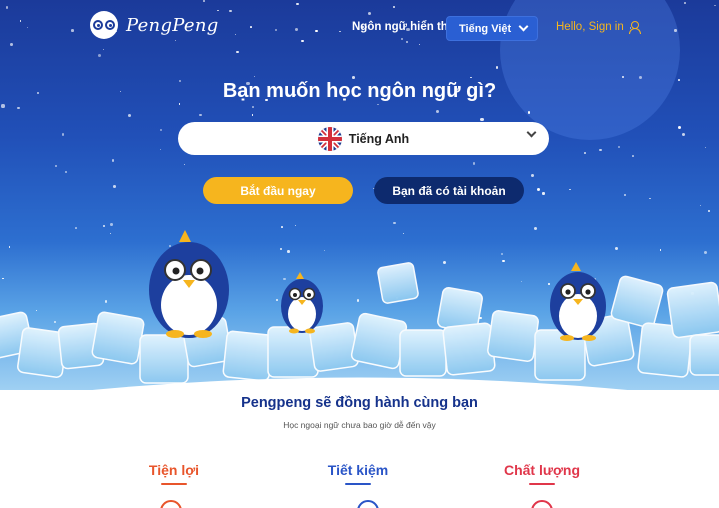  What do you see at coordinates (189, 284) in the screenshot?
I see `penguin-large-illustration` at bounding box center [189, 284].